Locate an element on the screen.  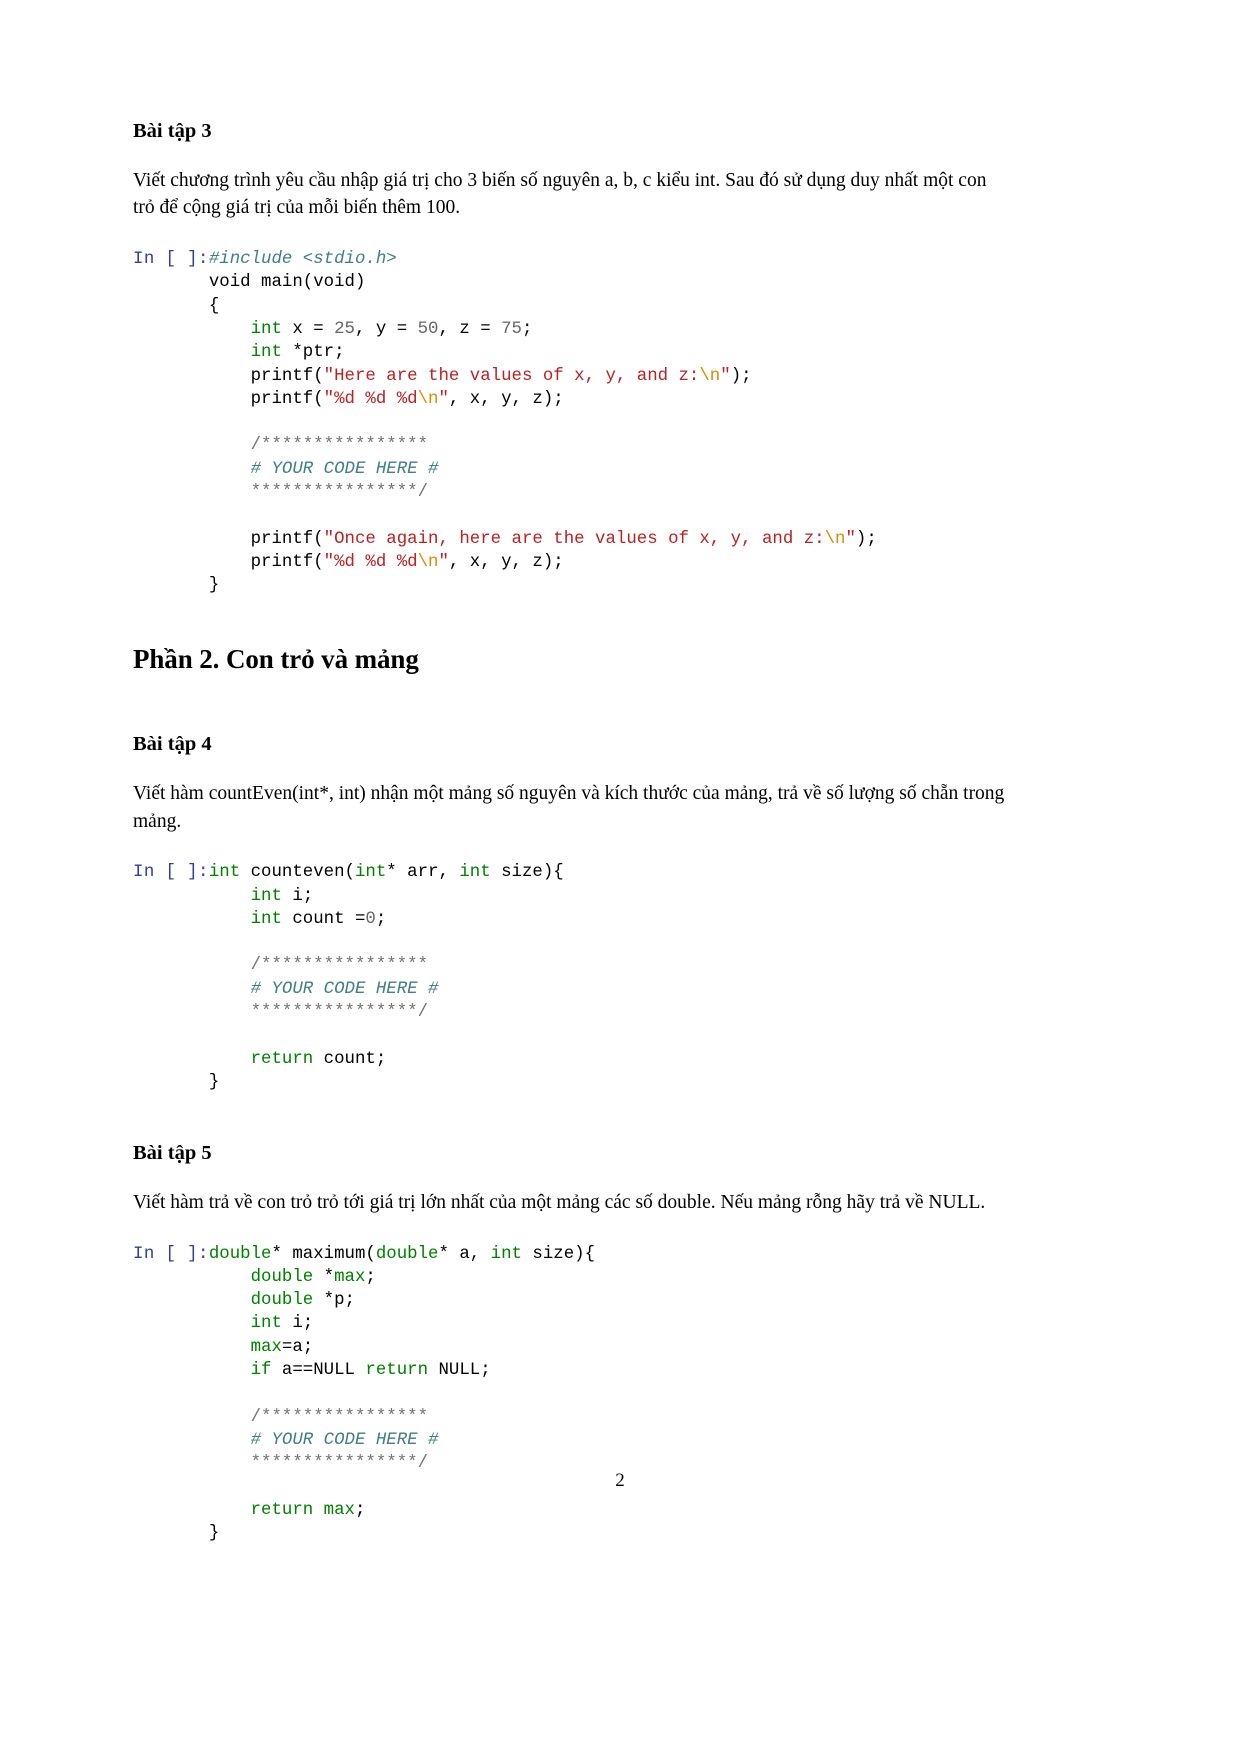
code-token: " is located at coordinates (443, 562).